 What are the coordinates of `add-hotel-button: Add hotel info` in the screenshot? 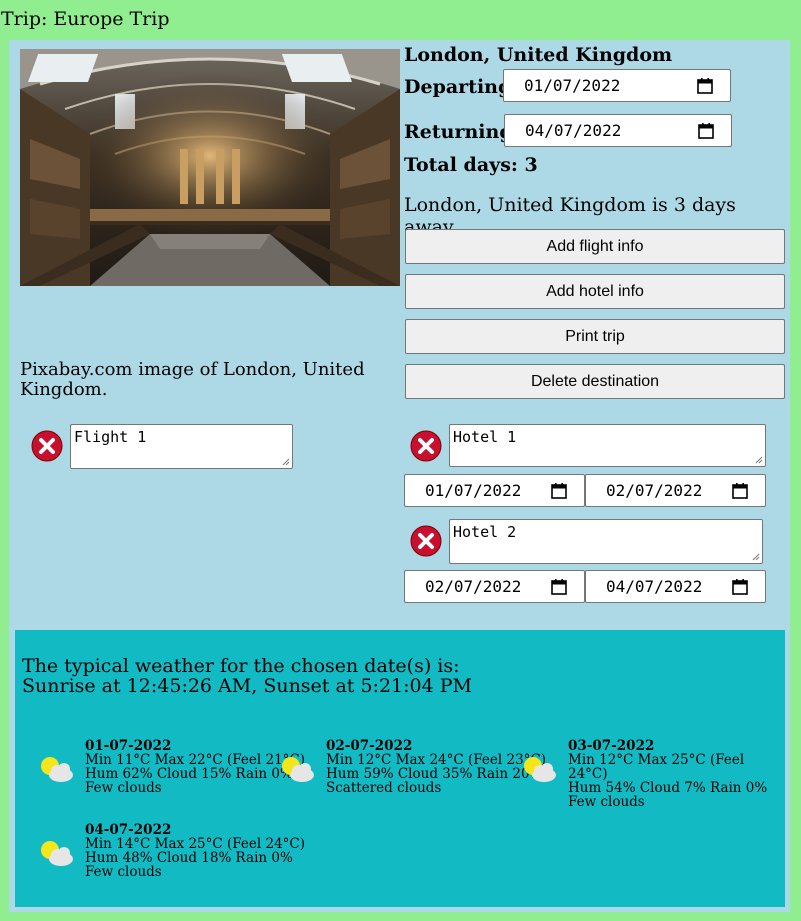 It's located at (595, 291).